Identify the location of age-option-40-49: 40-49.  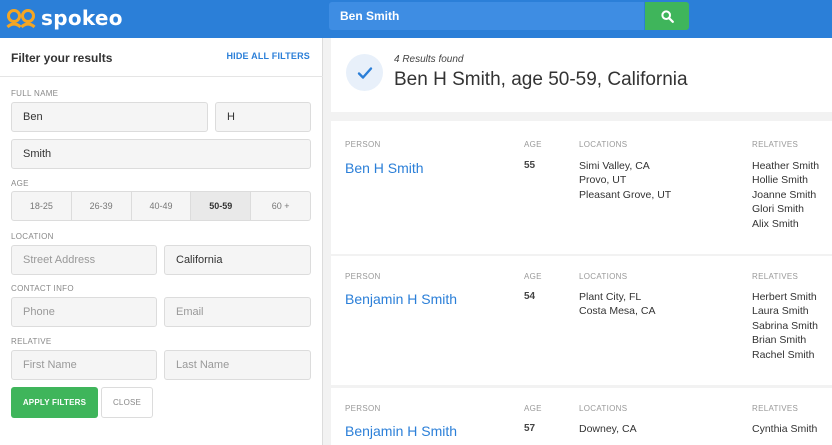
(162, 206).